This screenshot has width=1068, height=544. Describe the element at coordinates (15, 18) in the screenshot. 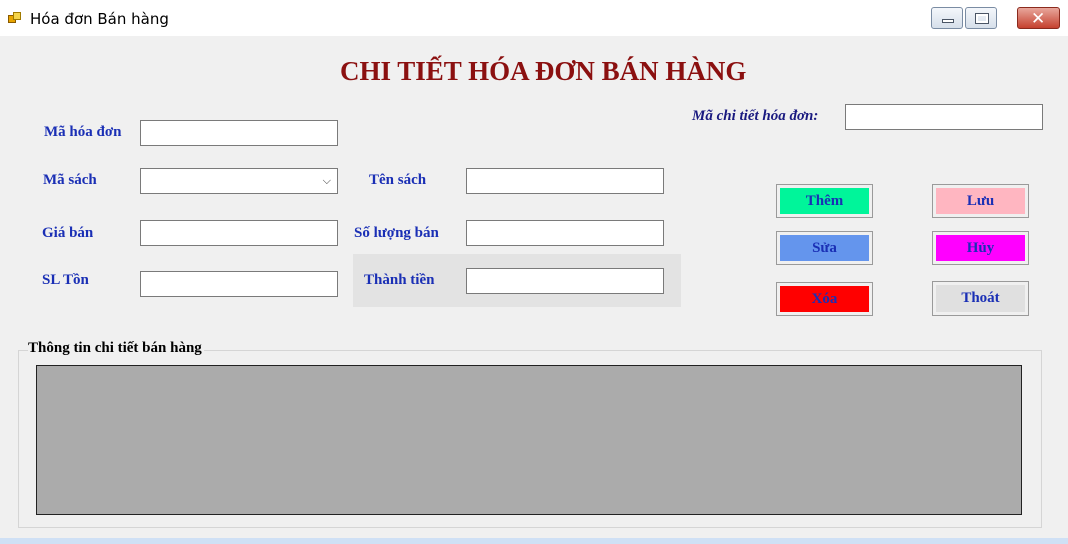

I see `app-icon` at that location.